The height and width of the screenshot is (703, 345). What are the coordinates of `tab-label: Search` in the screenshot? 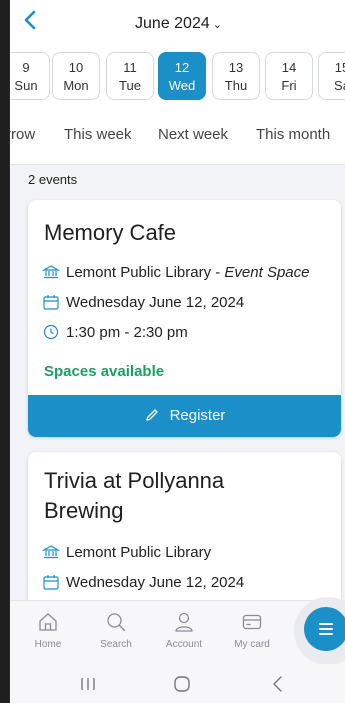 It's located at (116, 644).